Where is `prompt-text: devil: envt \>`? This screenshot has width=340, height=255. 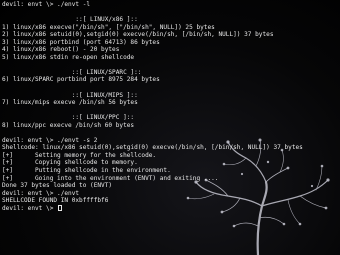 prompt-text: devil: envt \> is located at coordinates (30, 208).